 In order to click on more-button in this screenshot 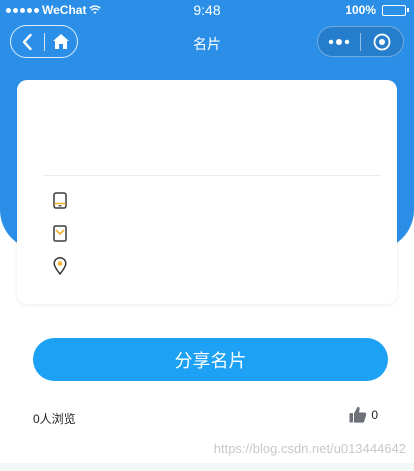, I will do `click(339, 41)`.